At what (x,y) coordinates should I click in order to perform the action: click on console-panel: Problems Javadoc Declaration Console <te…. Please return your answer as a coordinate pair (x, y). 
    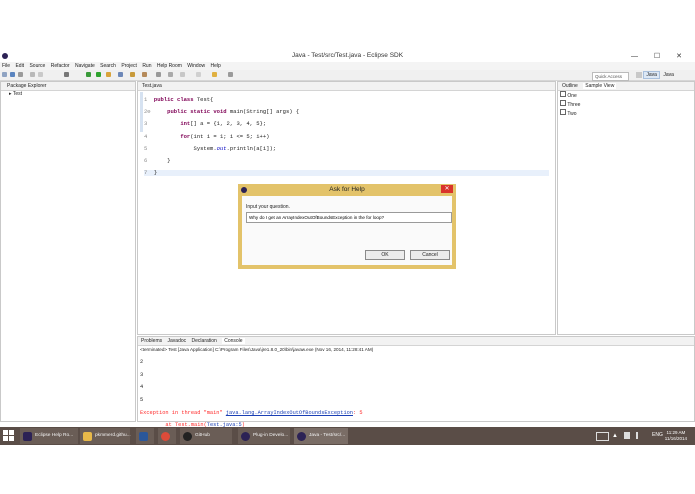
    Looking at the image, I should click on (416, 382).